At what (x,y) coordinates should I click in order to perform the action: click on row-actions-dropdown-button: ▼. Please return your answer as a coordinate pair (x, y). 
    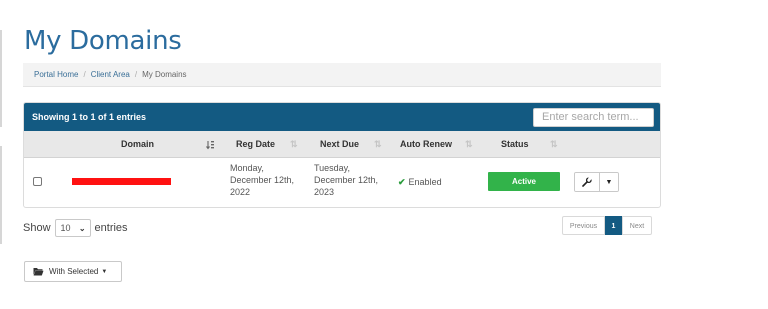
    Looking at the image, I should click on (609, 182).